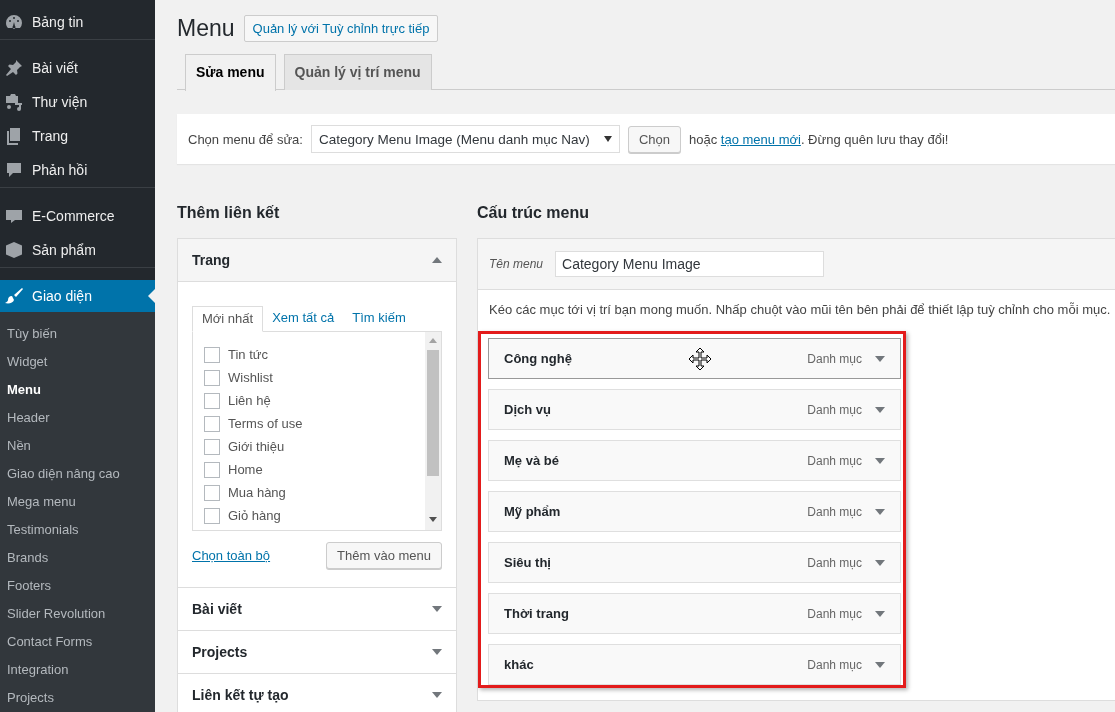 Image resolution: width=1115 pixels, height=712 pixels. What do you see at coordinates (14, 296) in the screenshot?
I see `paintbrush-icon` at bounding box center [14, 296].